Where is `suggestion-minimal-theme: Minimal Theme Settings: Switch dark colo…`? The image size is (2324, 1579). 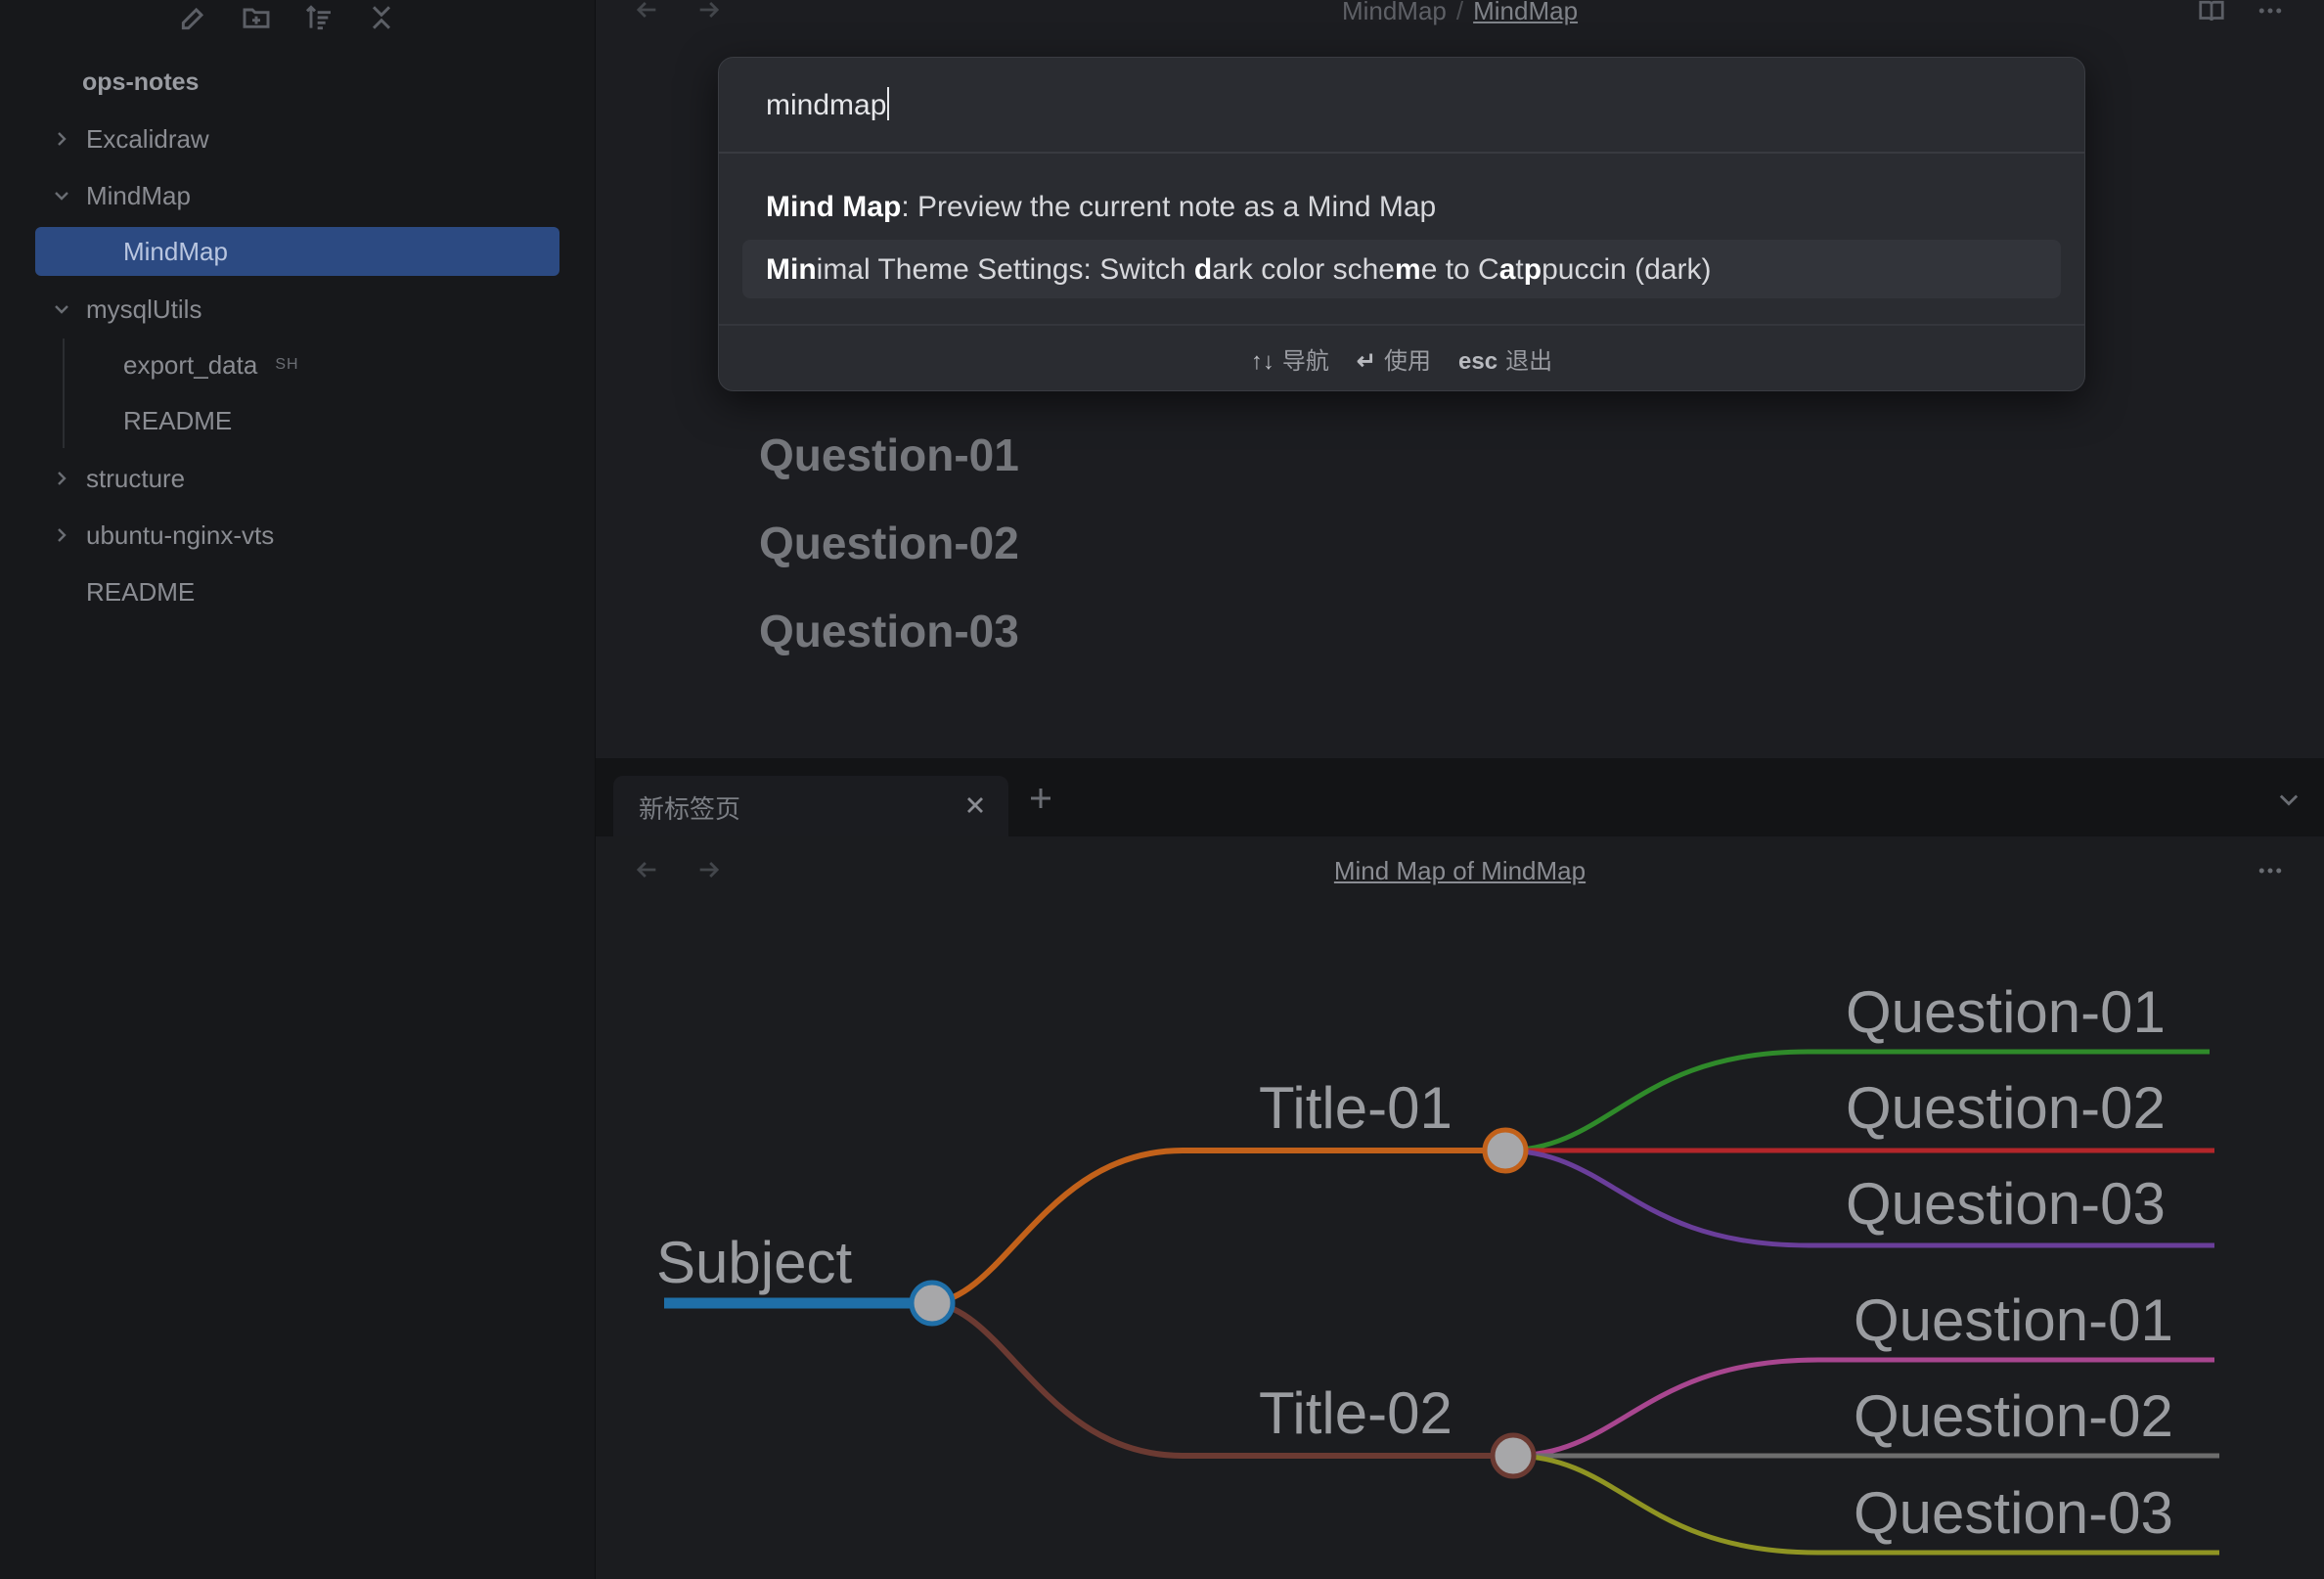
suggestion-minimal-theme: Minimal Theme Settings: Switch dark colo… is located at coordinates (1401, 269).